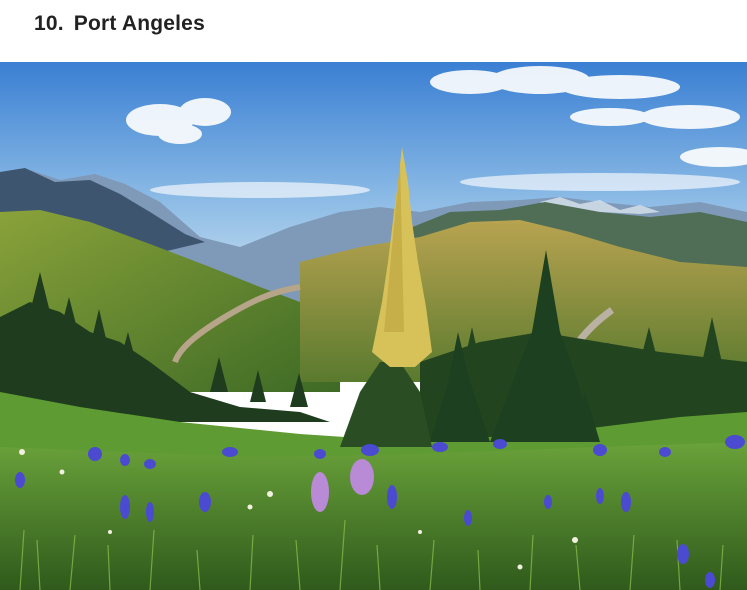 Image resolution: width=747 pixels, height=590 pixels. I want to click on article-header: 10. Port Angeles, so click(373, 31).